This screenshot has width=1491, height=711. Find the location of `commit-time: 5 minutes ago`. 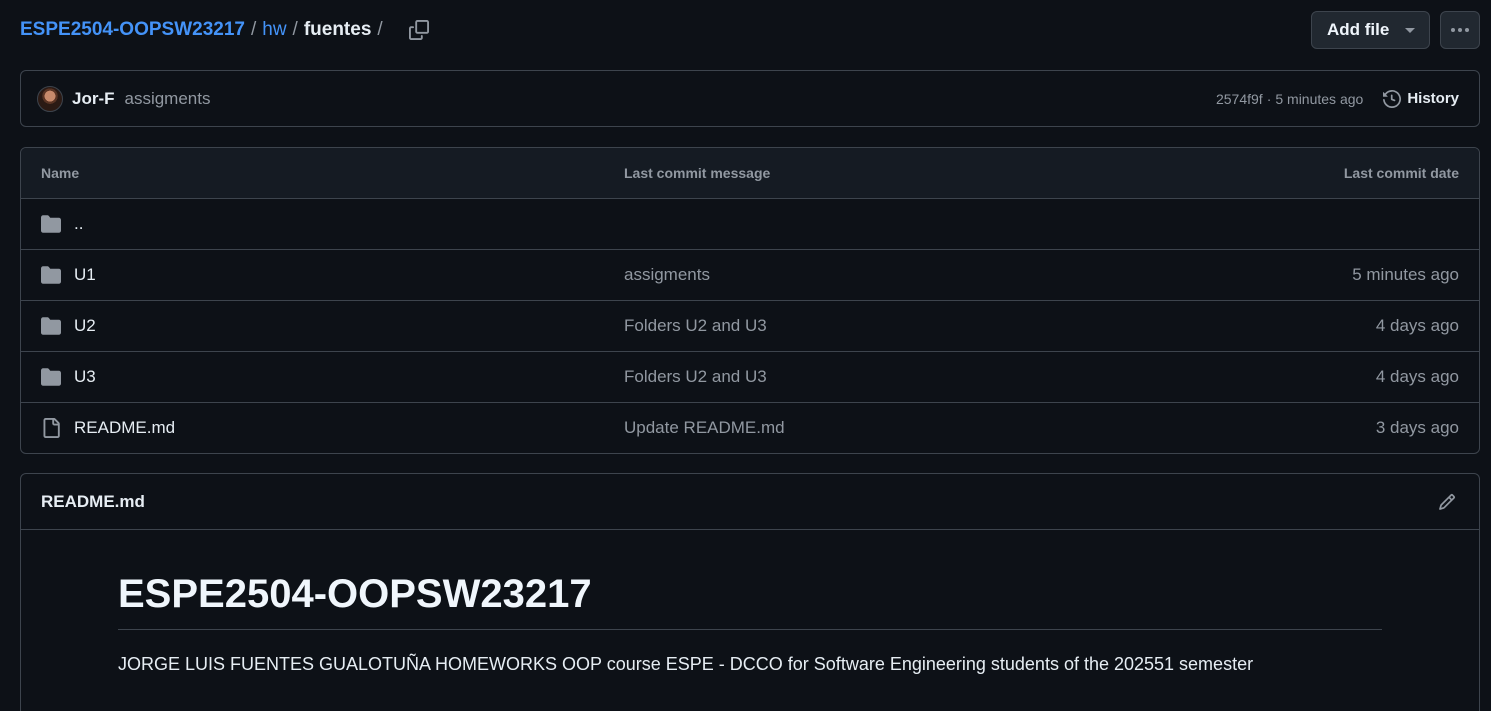

commit-time: 5 minutes ago is located at coordinates (1319, 98).